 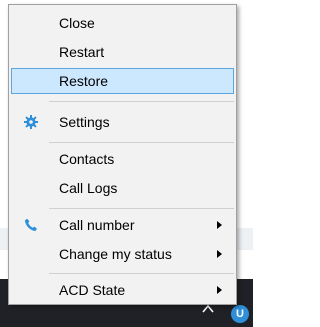 What do you see at coordinates (82, 52) in the screenshot?
I see `menu-item-label: Restart` at bounding box center [82, 52].